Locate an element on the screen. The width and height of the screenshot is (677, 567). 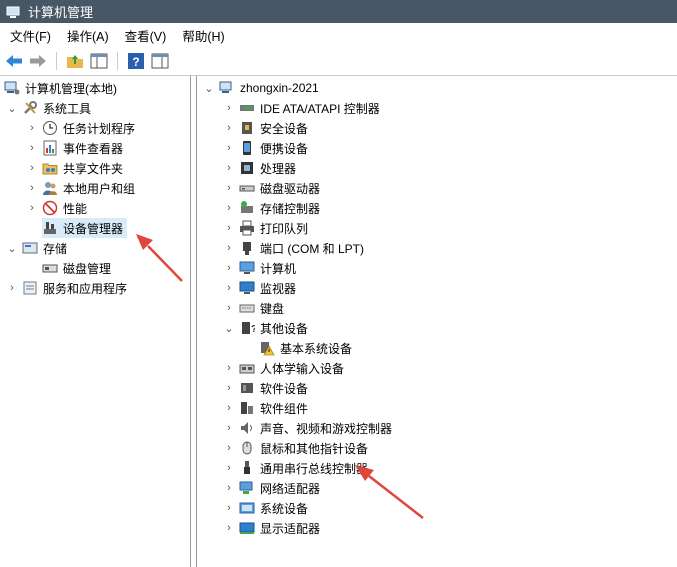
tree-item-computer-name: ⌄ zhongxin-2021 is located at coordinates (260, 88).